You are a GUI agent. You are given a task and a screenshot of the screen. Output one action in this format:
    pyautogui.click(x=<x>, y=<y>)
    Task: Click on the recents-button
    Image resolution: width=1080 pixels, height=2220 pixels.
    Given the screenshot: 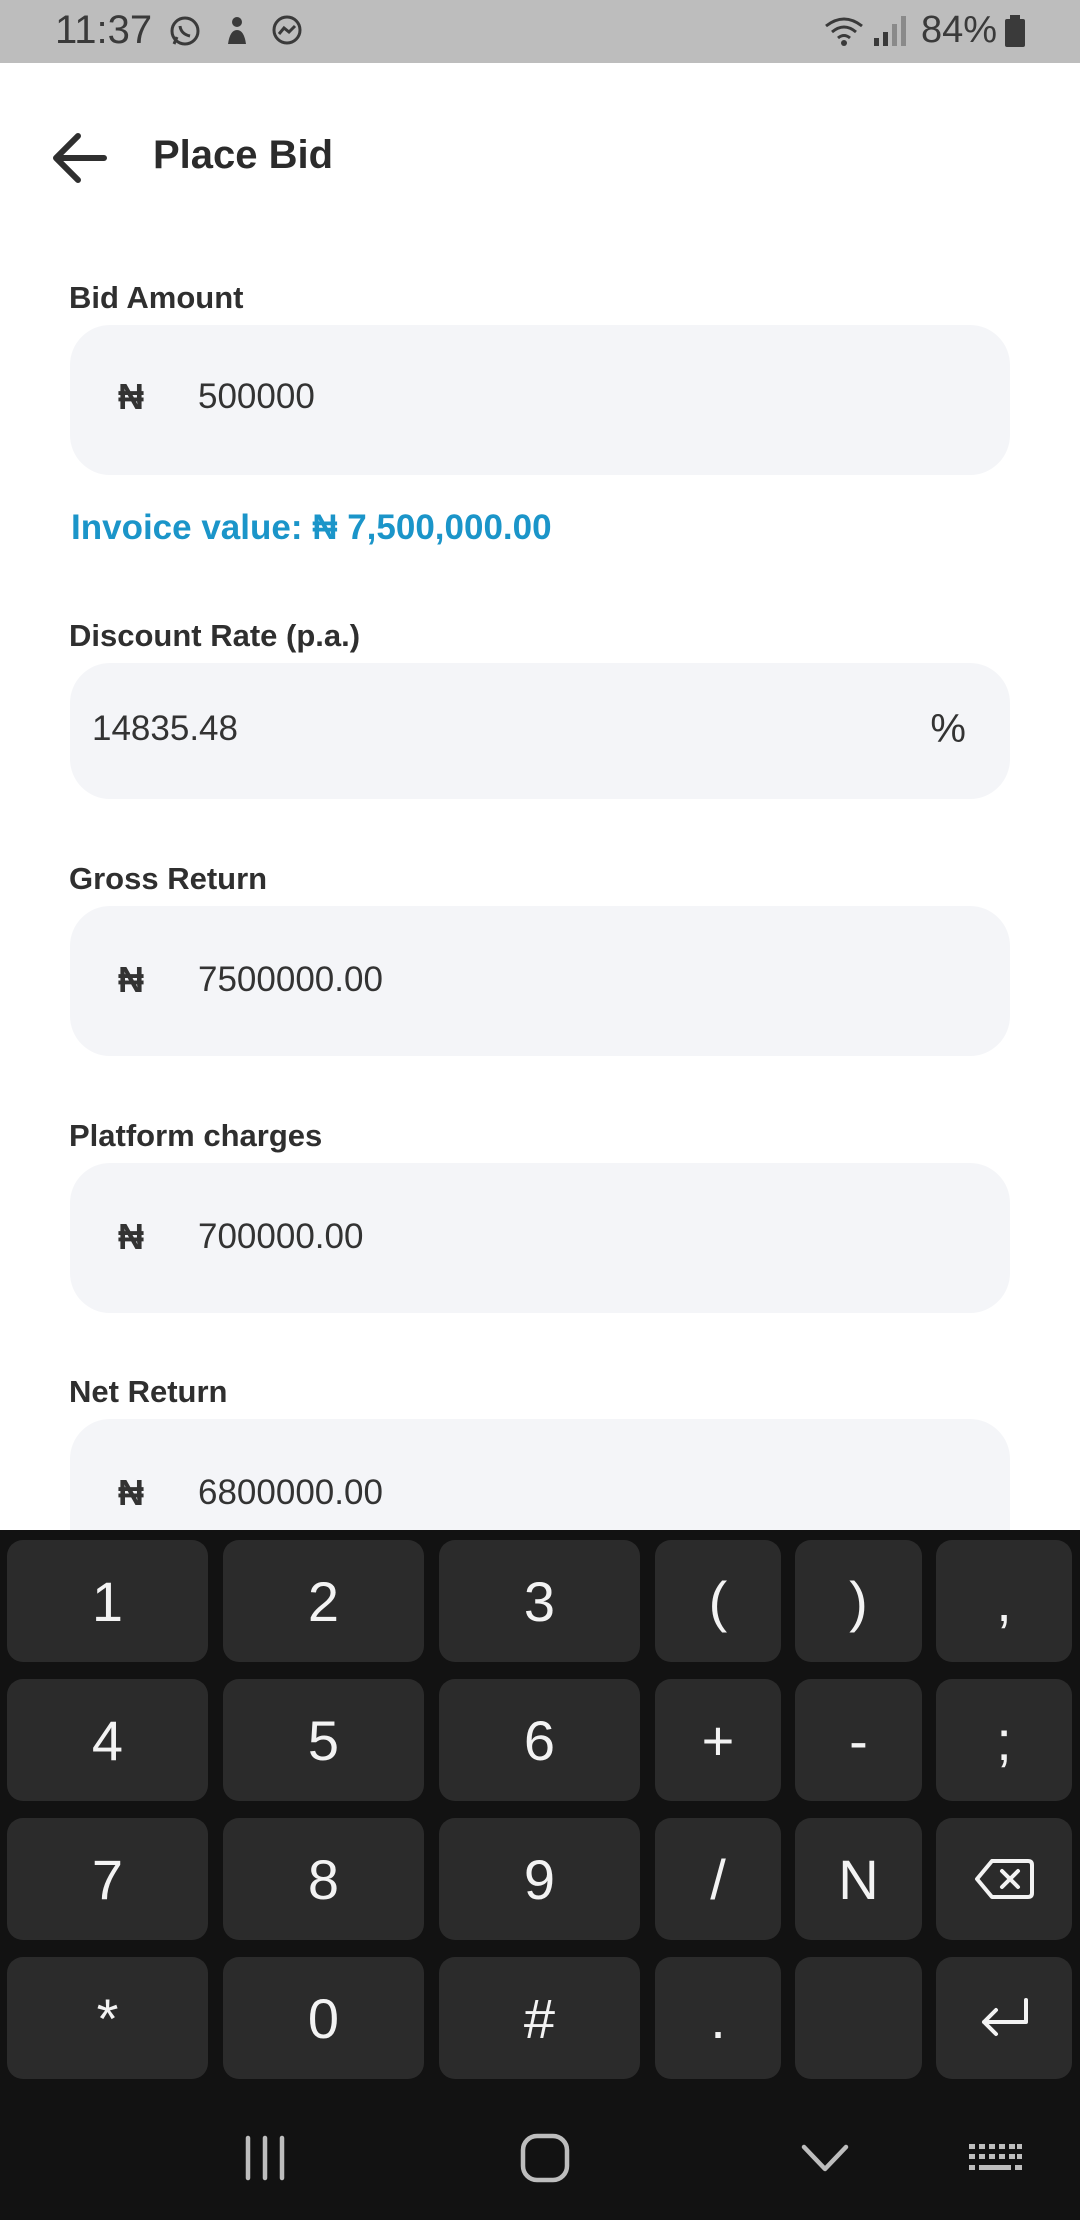 What is the action you would take?
    pyautogui.click(x=265, y=2158)
    